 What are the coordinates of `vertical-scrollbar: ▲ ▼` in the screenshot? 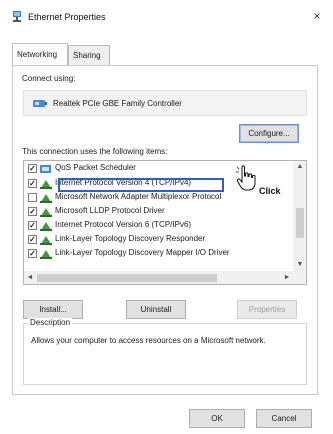 It's located at (299, 216).